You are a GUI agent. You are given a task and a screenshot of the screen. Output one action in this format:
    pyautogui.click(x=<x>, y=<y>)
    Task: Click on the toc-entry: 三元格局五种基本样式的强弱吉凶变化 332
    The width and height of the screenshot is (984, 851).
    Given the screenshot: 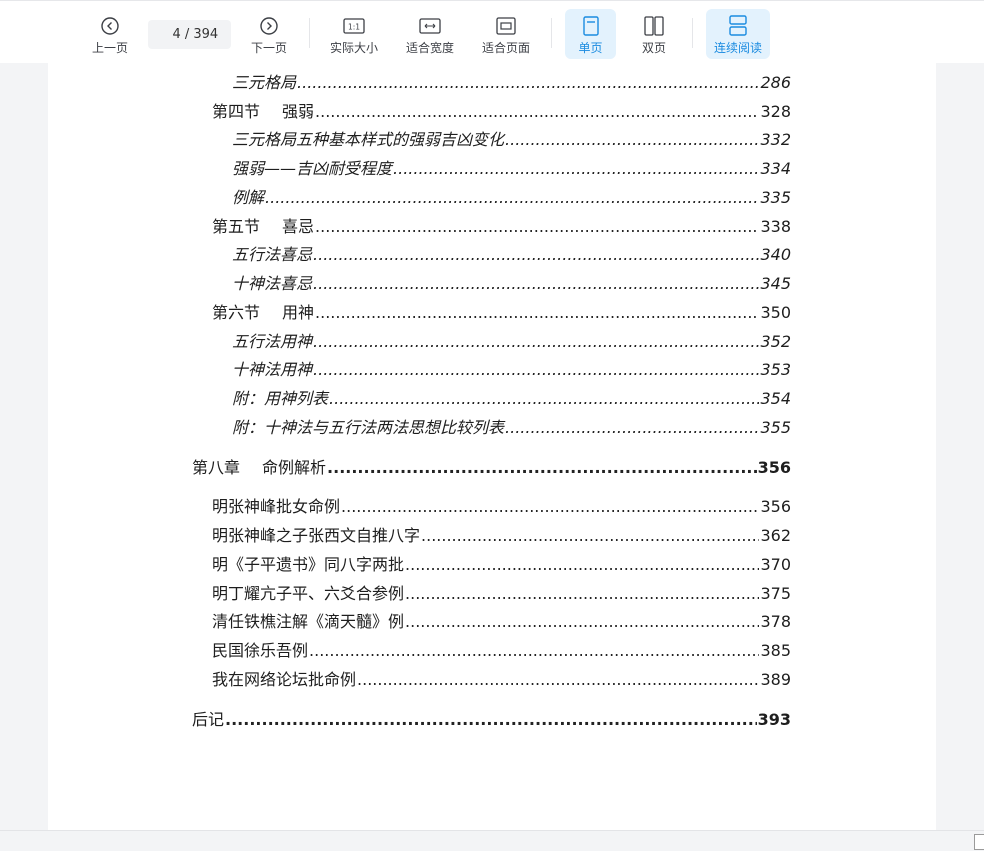 What is the action you would take?
    pyautogui.click(x=511, y=138)
    